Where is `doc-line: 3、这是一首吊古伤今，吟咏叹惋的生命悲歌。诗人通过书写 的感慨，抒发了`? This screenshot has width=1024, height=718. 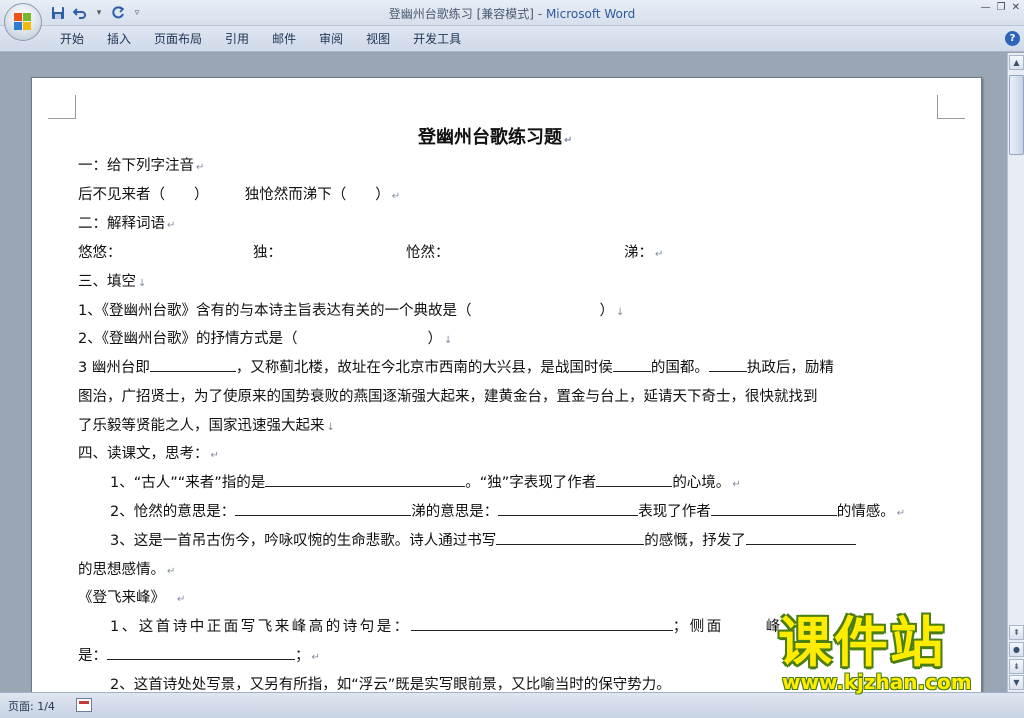
doc-line: 3、这是一首吊古伤今，吟咏叹惋的生命悲歌。诗人通过书写 的感慨，抒发了 is located at coordinates (483, 541).